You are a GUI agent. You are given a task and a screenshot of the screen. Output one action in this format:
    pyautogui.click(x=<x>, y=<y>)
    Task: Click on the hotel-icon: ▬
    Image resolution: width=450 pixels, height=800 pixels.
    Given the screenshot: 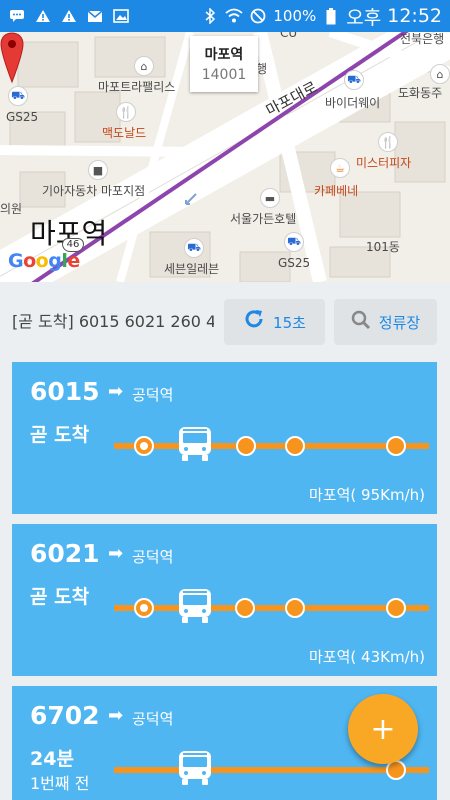 What is the action you would take?
    pyautogui.click(x=270, y=198)
    